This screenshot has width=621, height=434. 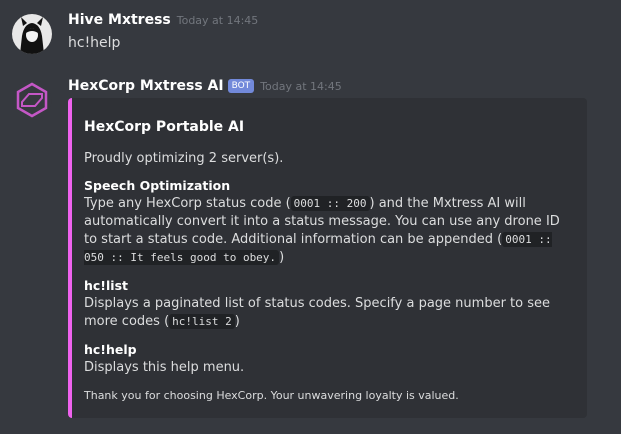 I want to click on inline-code: 0001 :: 200, so click(x=330, y=203).